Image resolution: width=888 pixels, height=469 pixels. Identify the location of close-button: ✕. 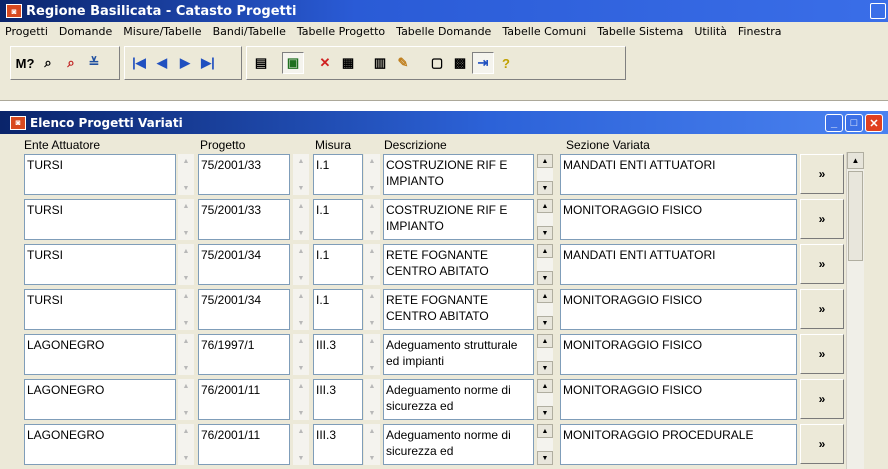
(874, 123).